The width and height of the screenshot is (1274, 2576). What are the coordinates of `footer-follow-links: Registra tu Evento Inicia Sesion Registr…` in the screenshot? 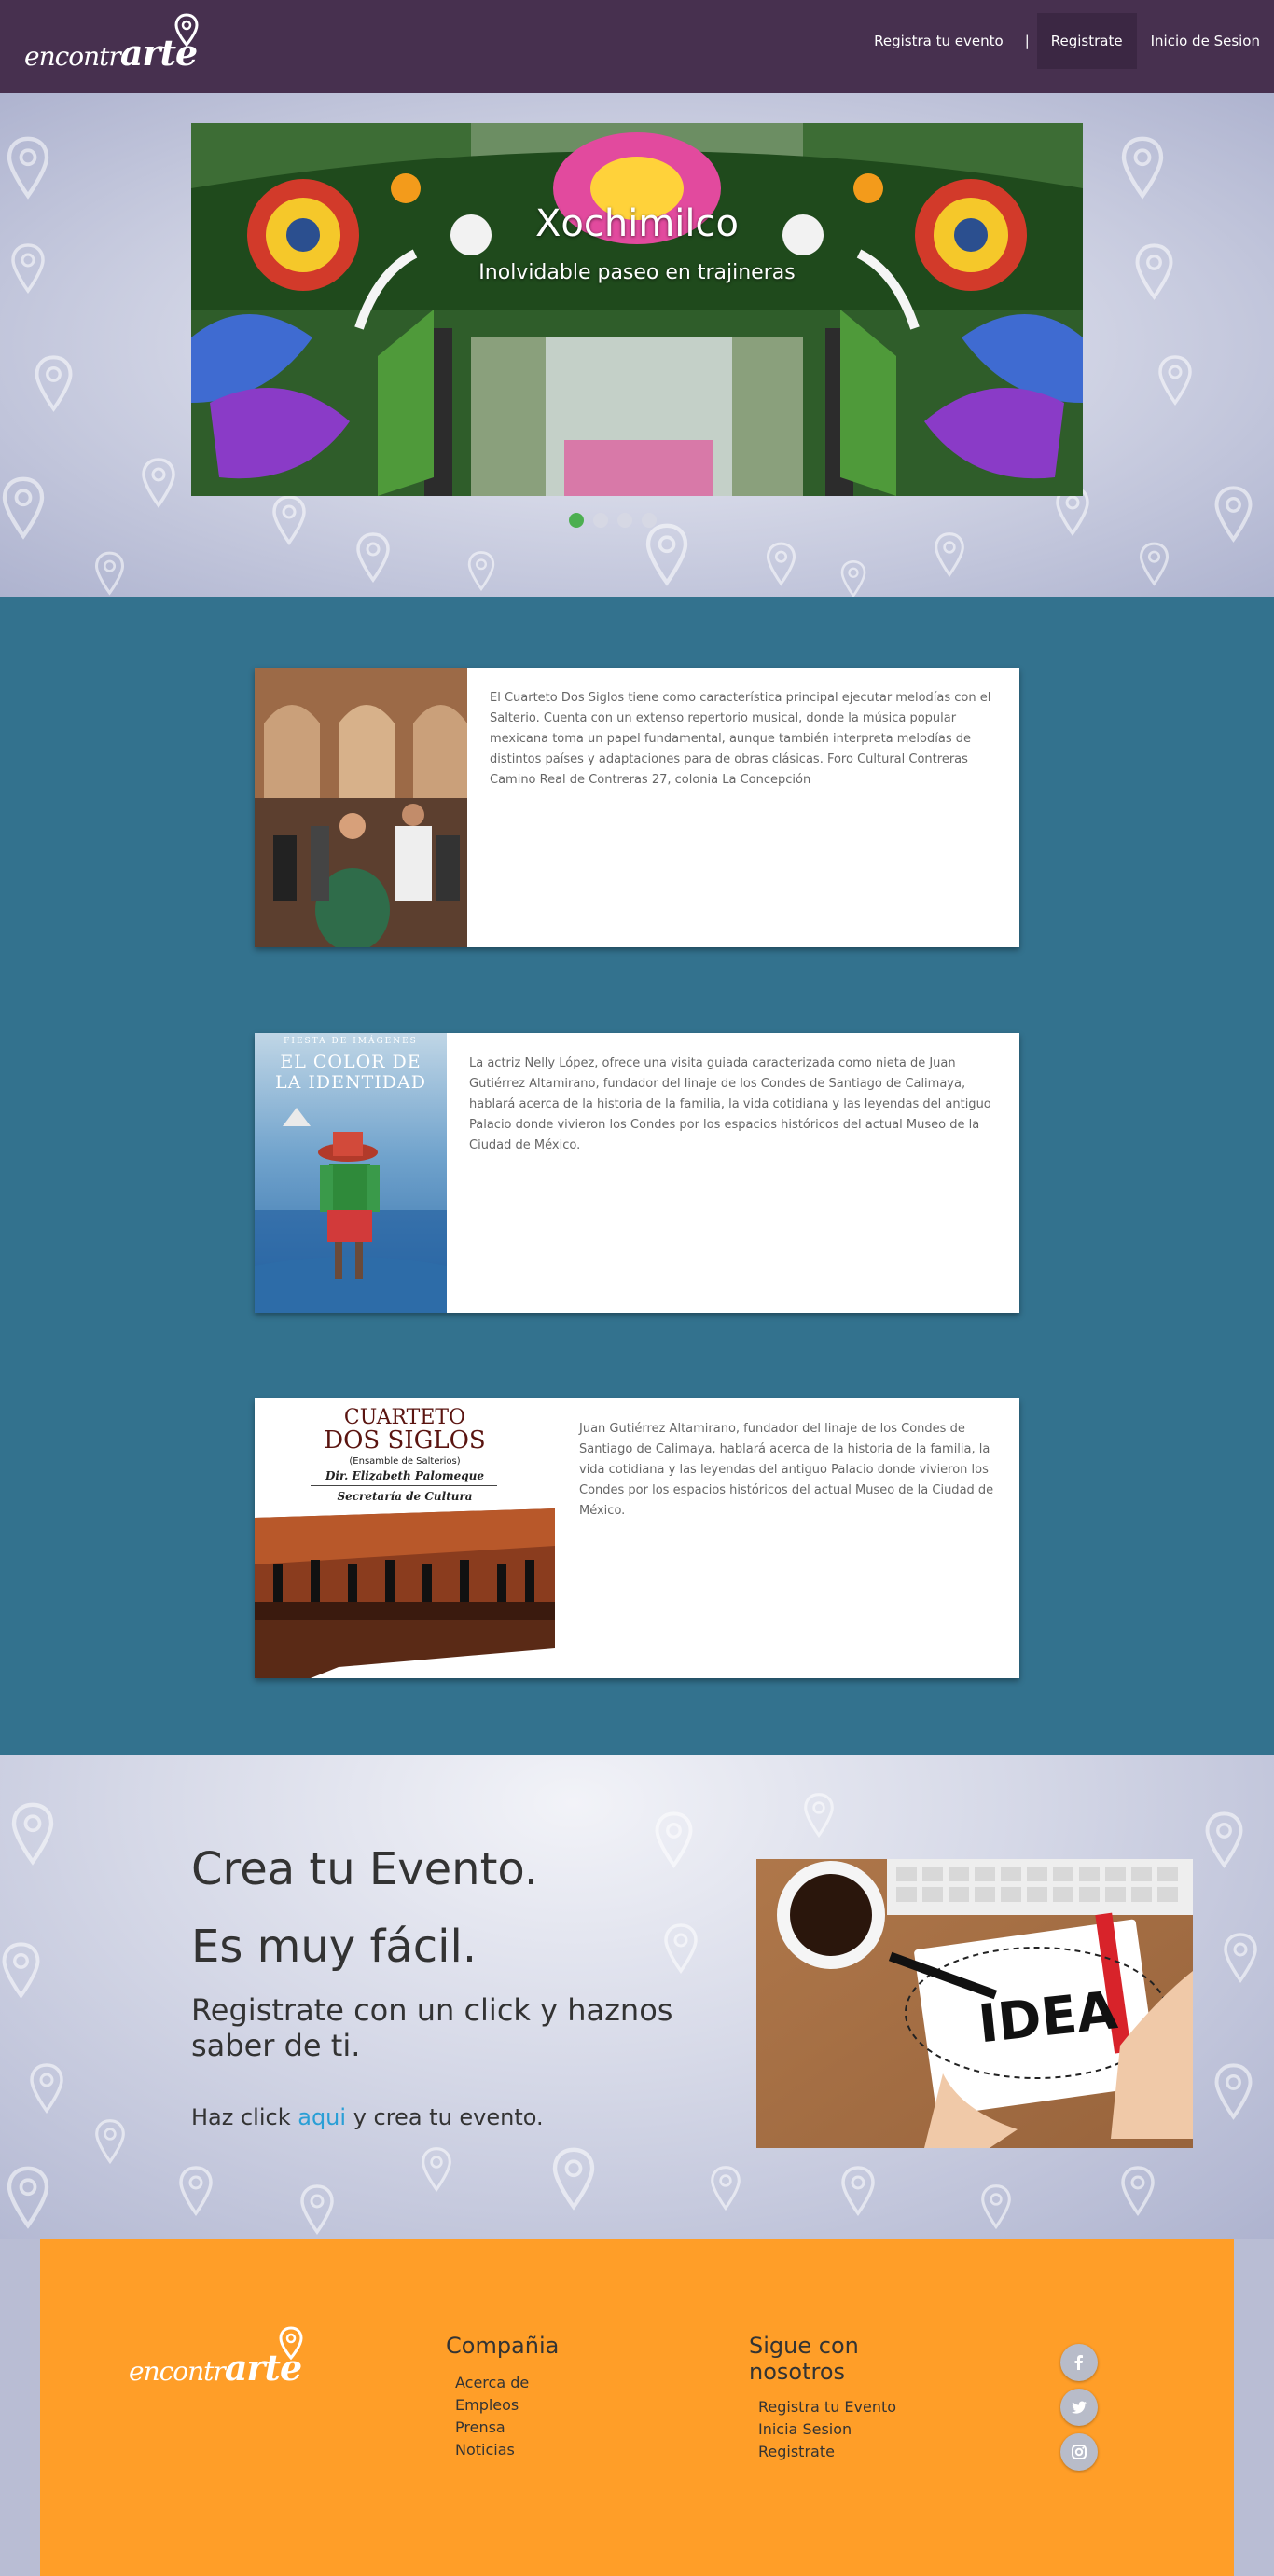 It's located at (827, 2429).